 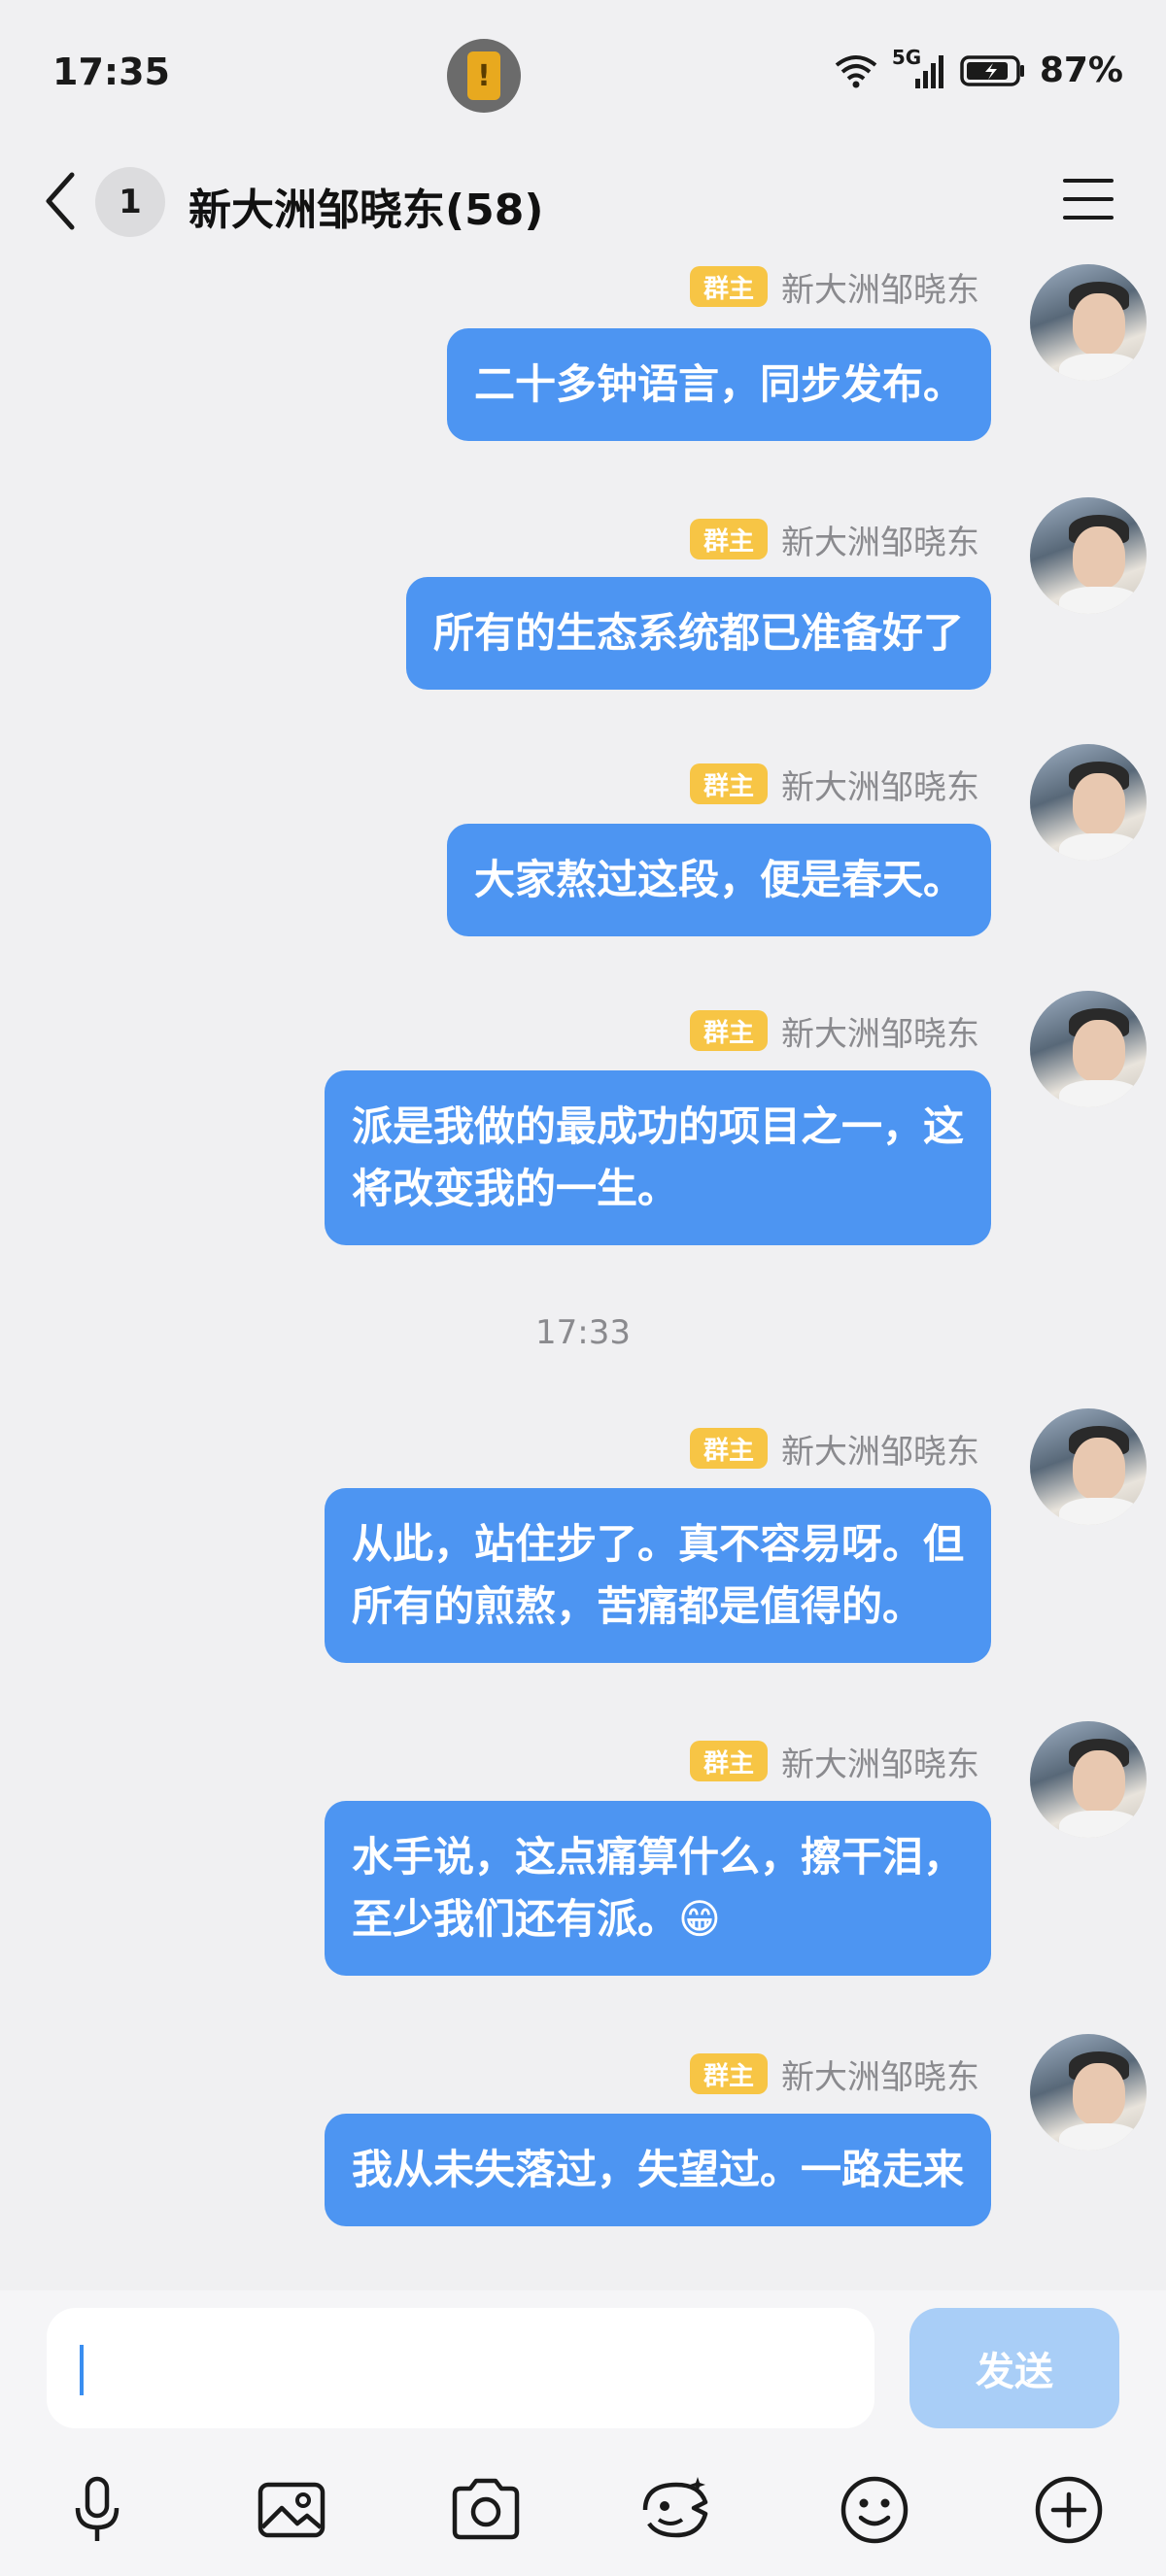 What do you see at coordinates (992, 70) in the screenshot?
I see `battery-icon` at bounding box center [992, 70].